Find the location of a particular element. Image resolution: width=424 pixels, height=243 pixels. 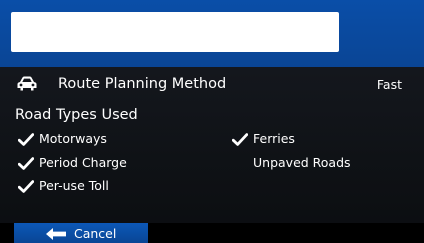

back-arrow-icon is located at coordinates (56, 234).